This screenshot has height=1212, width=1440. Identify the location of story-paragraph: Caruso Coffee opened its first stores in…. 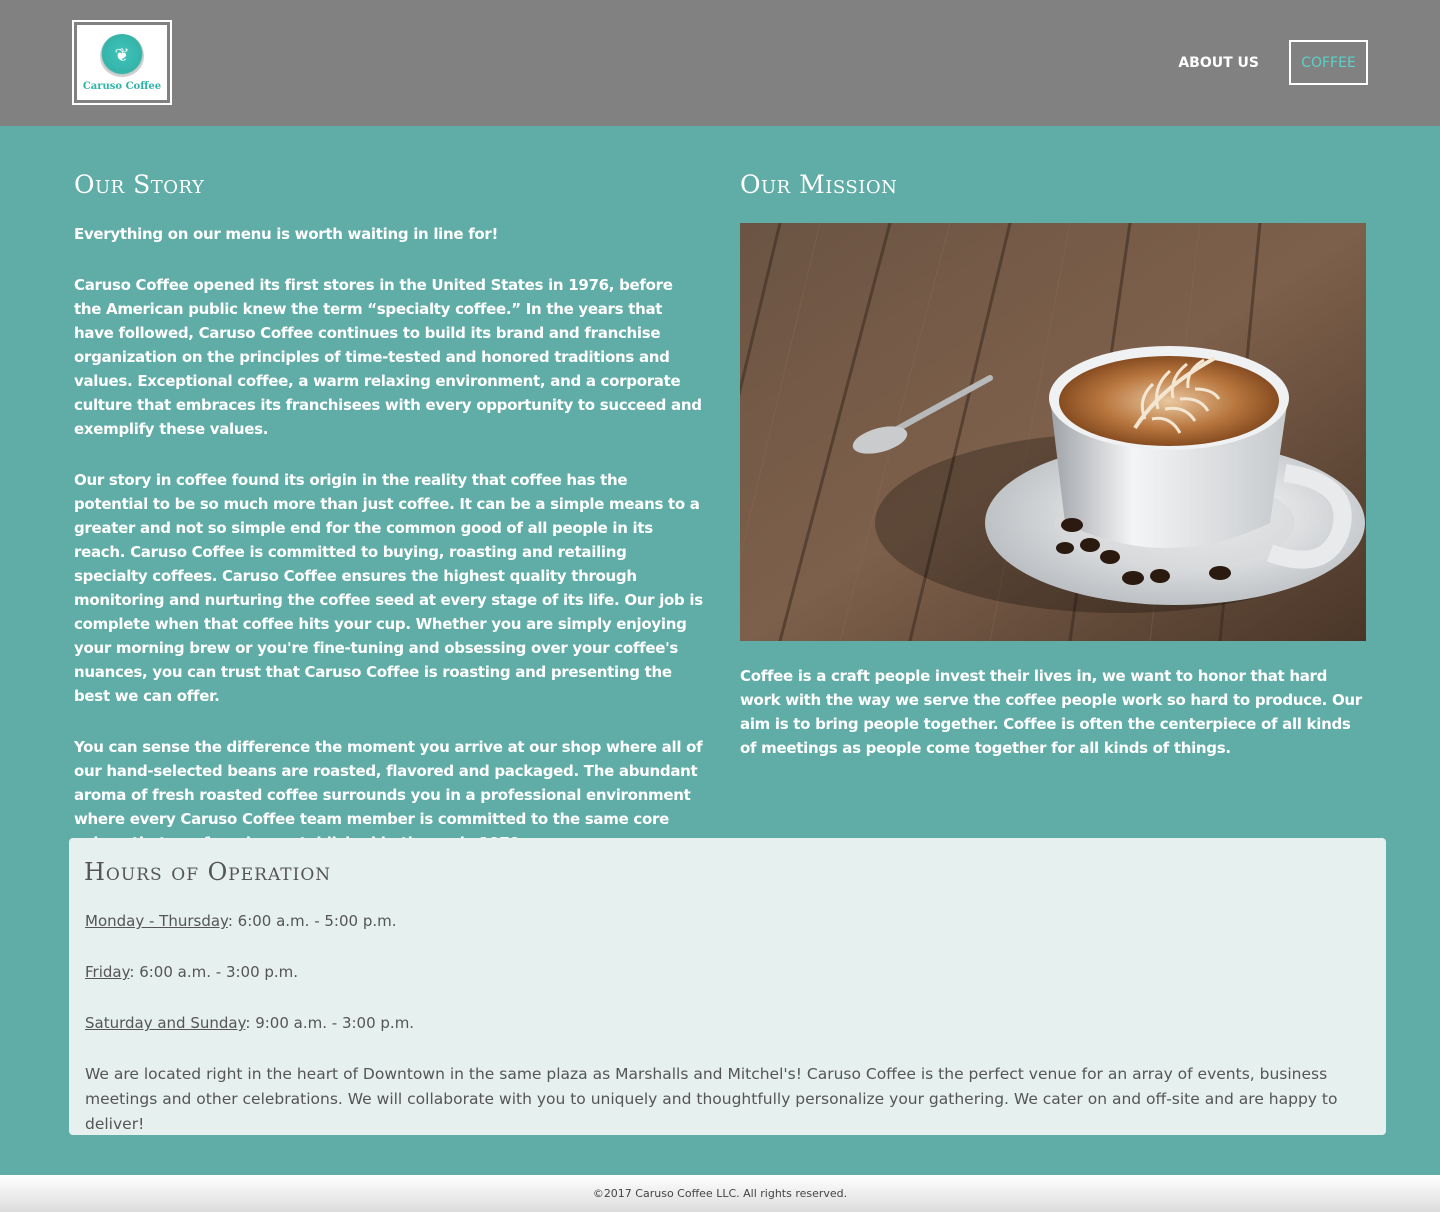
(388, 357).